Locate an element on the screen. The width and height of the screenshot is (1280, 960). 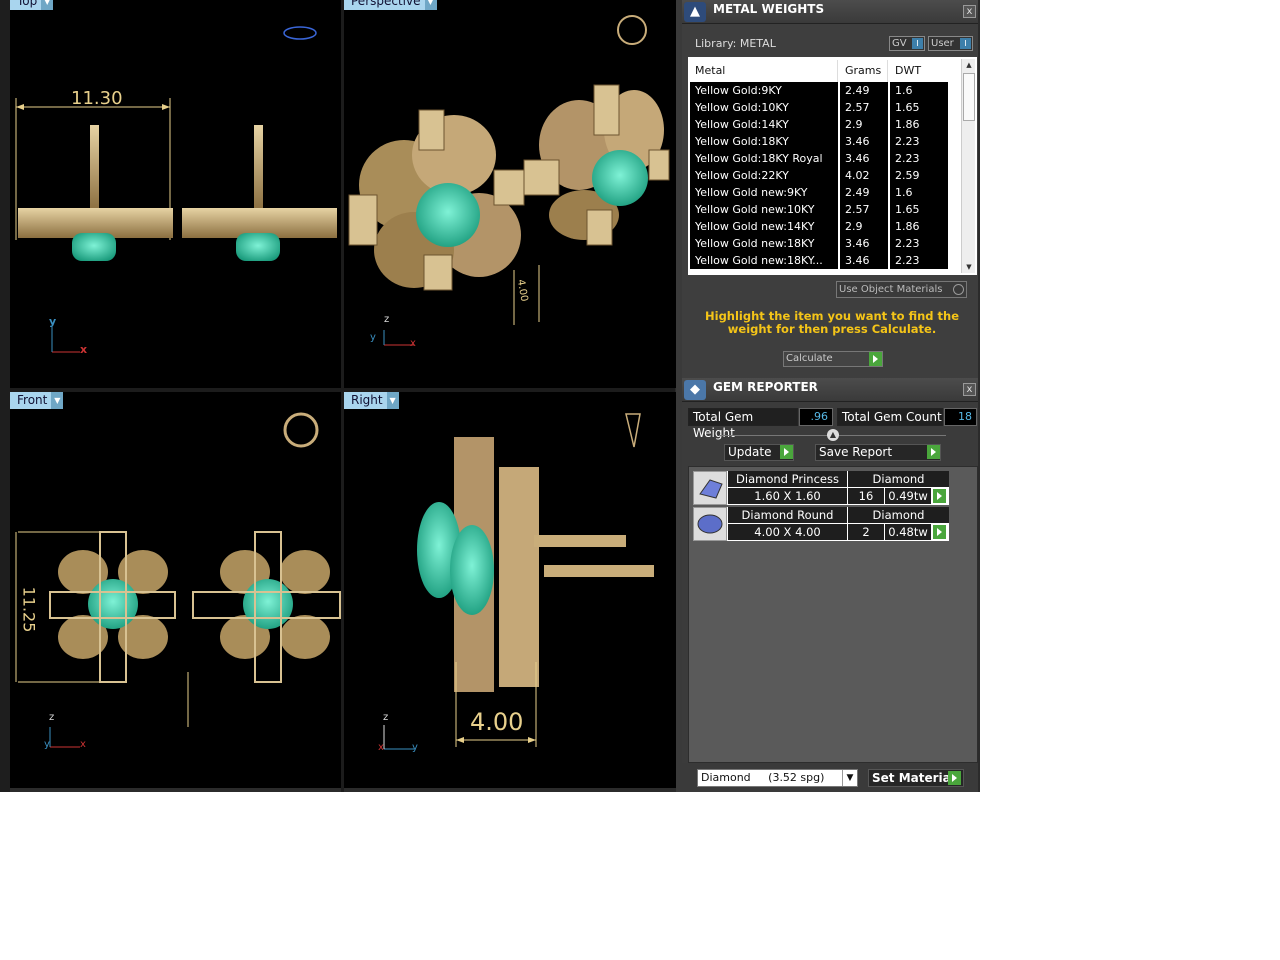
viewport-top-tab: Top ▼ is located at coordinates (32, 5).